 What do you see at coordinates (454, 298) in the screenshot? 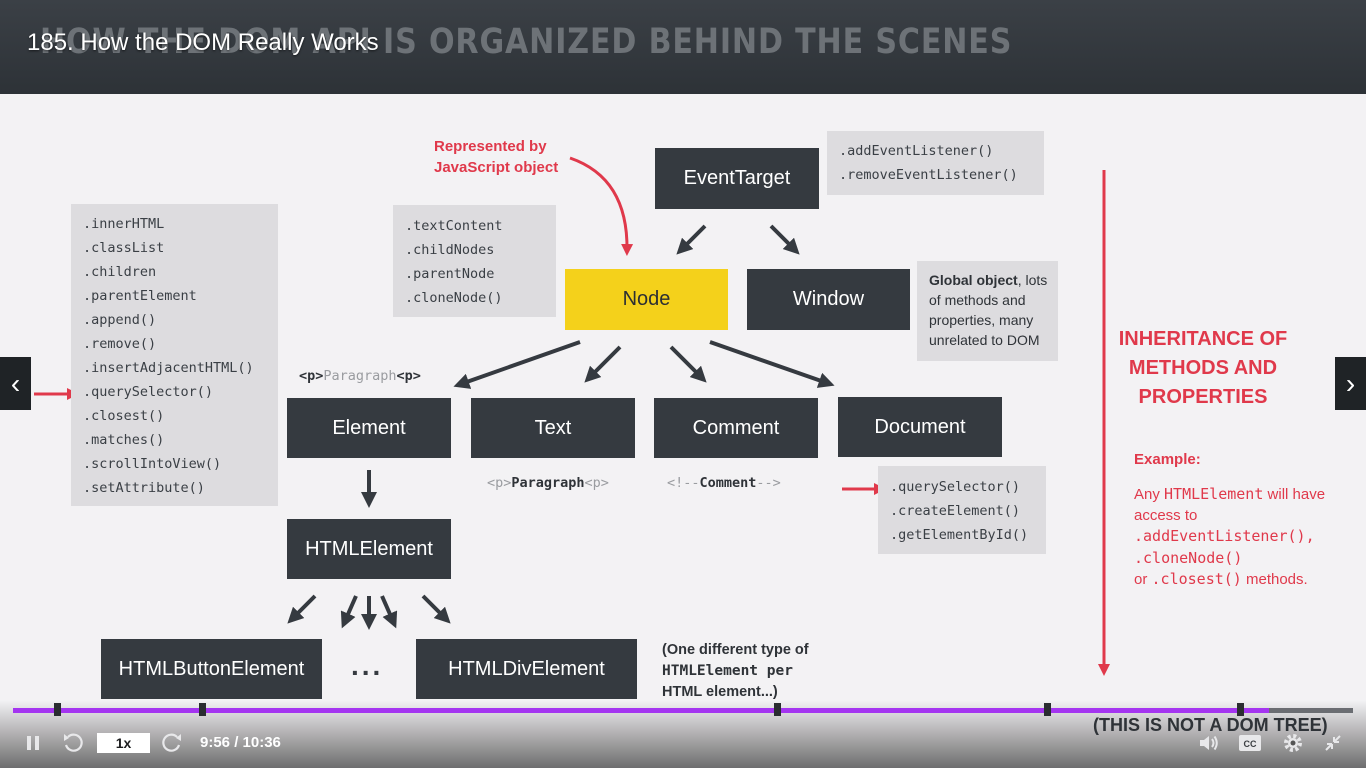
I see `method-item: .cloneNode()` at bounding box center [454, 298].